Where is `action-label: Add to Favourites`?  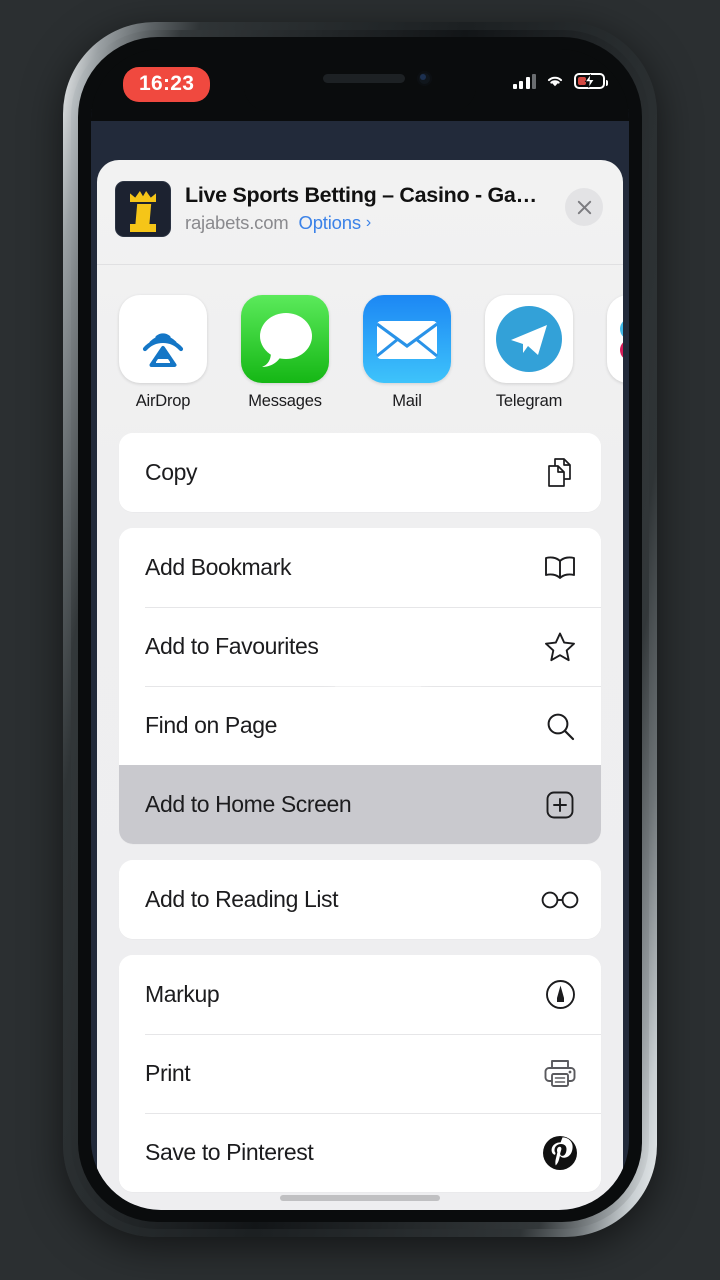
action-label: Add to Favourites is located at coordinates (232, 646).